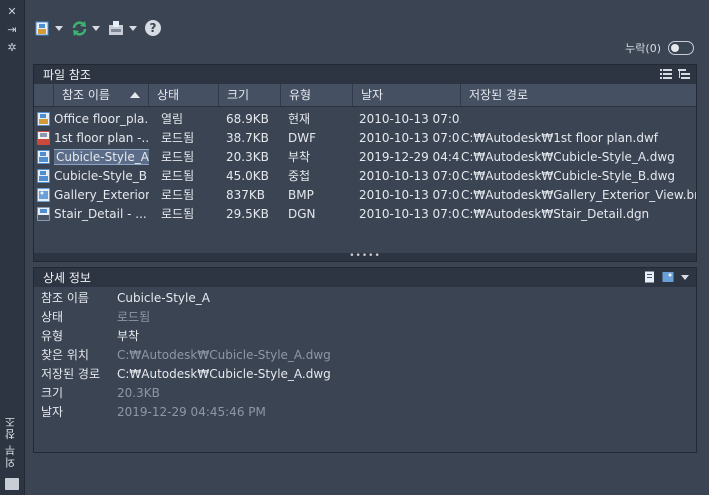 The image size is (709, 495). I want to click on help-button: ?, so click(153, 28).